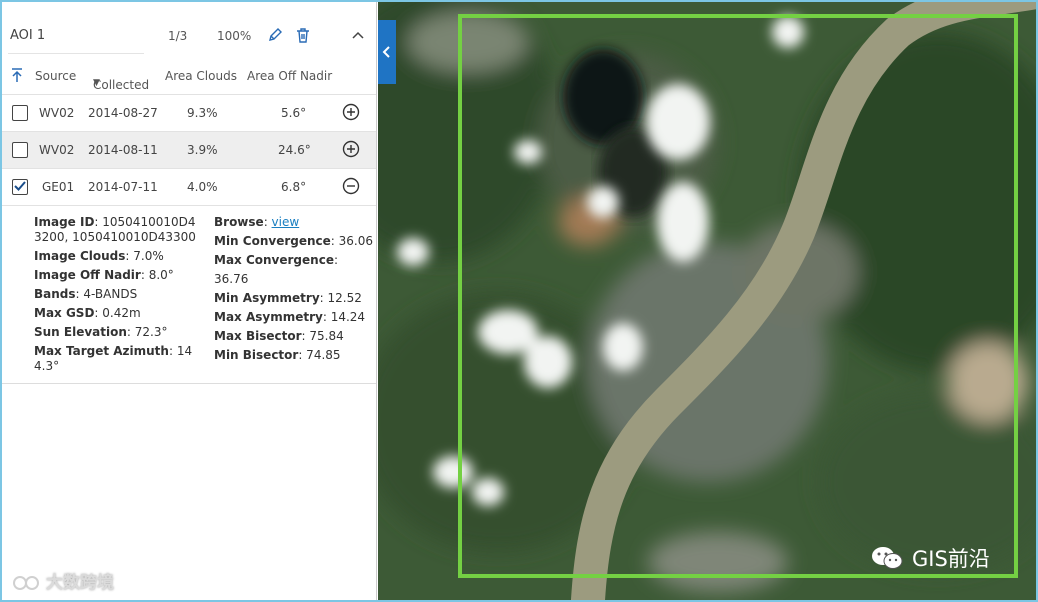 The width and height of the screenshot is (1038, 602). What do you see at coordinates (294, 270) in the screenshot?
I see `detail-max-convergence: Max Convergence: 36.76` at bounding box center [294, 270].